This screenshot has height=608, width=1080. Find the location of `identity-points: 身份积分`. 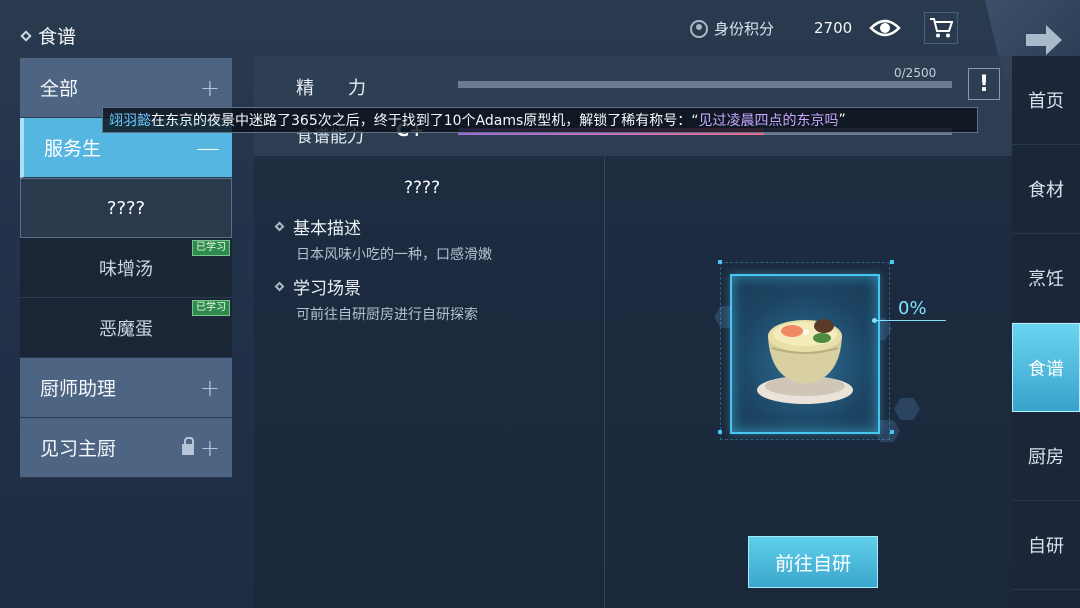

identity-points: 身份积分 is located at coordinates (732, 28).